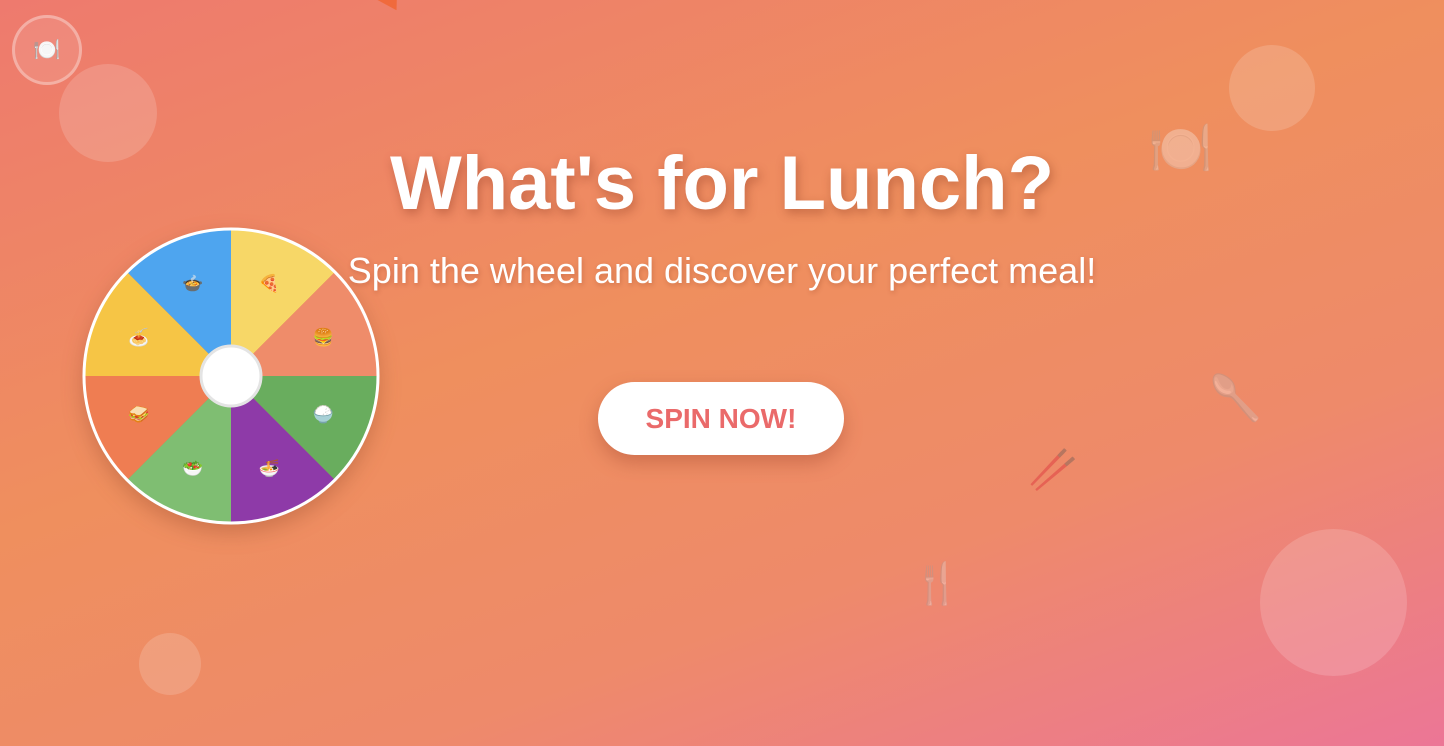  Describe the element at coordinates (1053, 470) in the screenshot. I see `chopsticks-icon: 🥢` at that location.